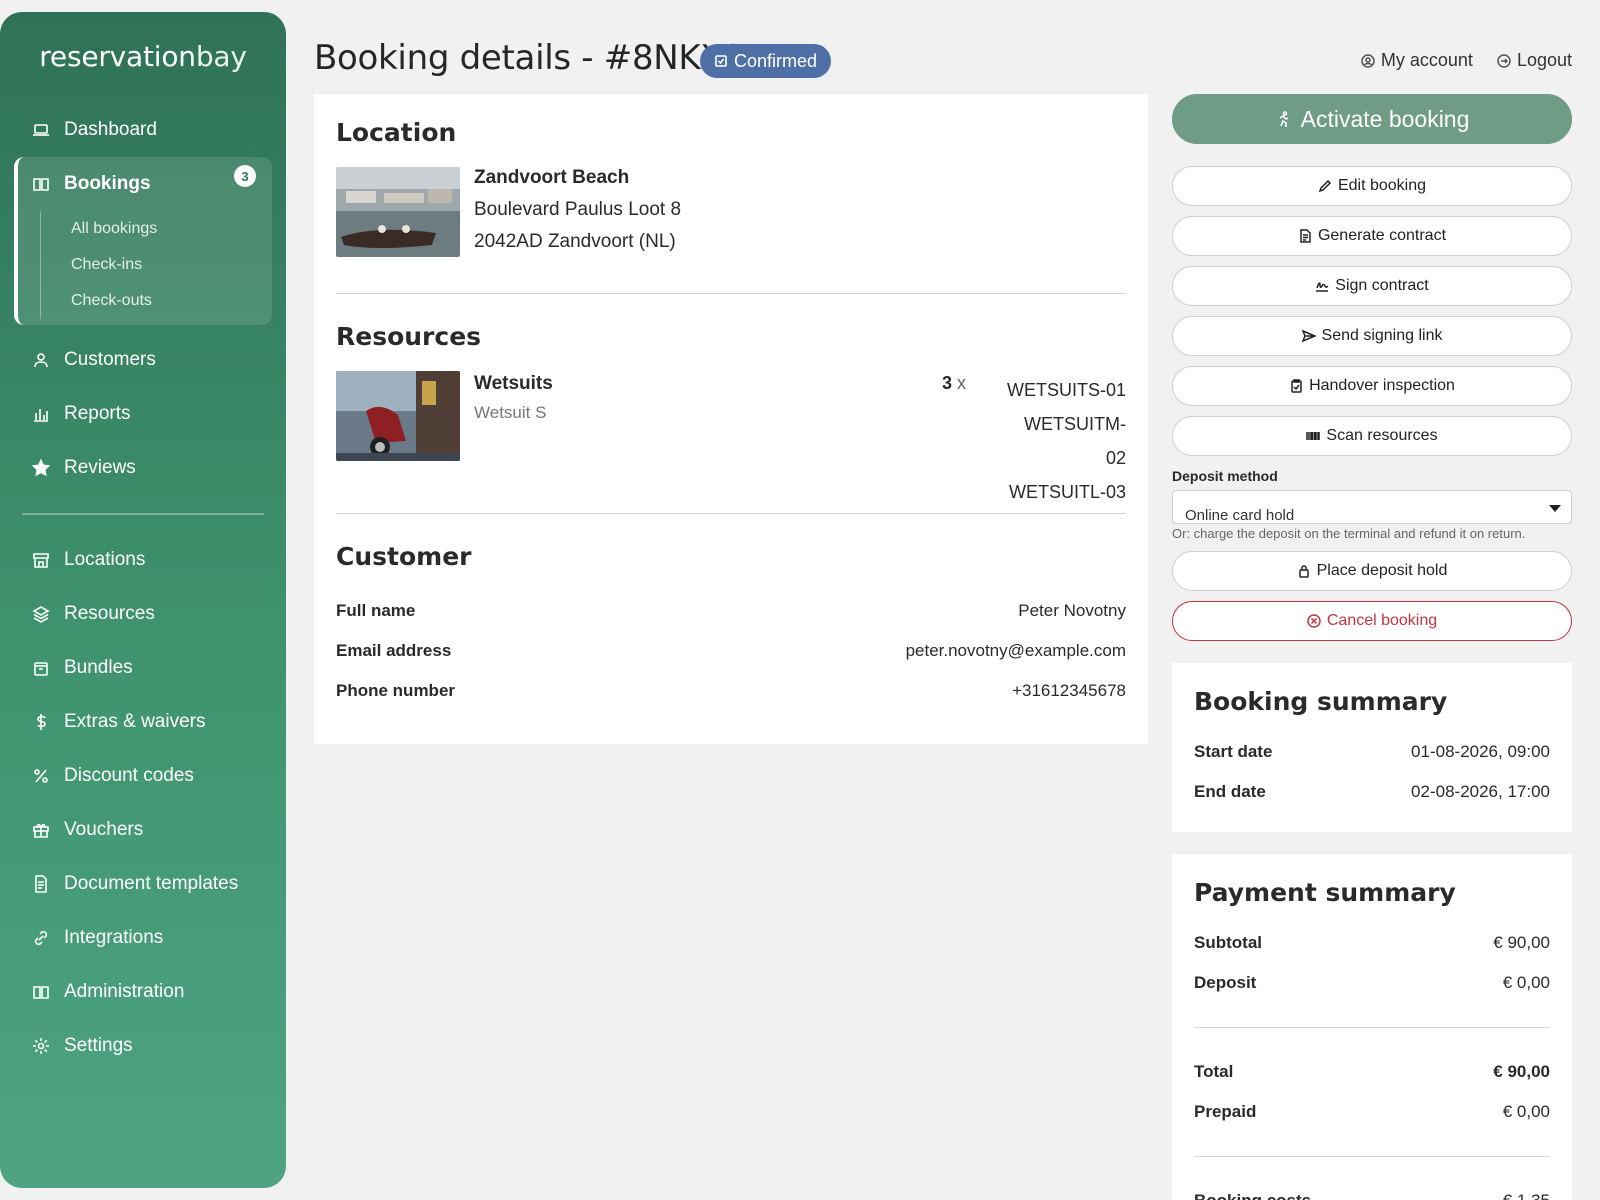  I want to click on payment-summary-title: Payment summary, so click(1325, 892).